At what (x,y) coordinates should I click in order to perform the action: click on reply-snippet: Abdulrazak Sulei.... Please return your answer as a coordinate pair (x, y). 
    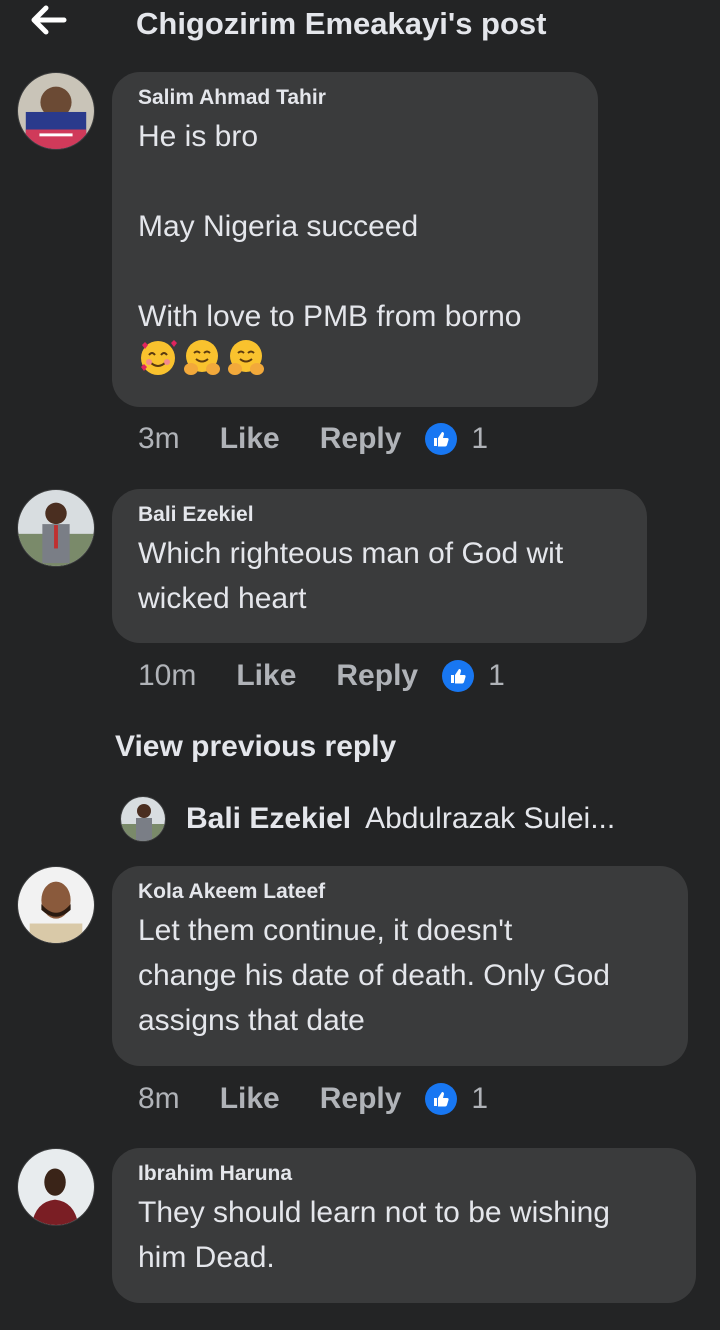
    Looking at the image, I should click on (490, 818).